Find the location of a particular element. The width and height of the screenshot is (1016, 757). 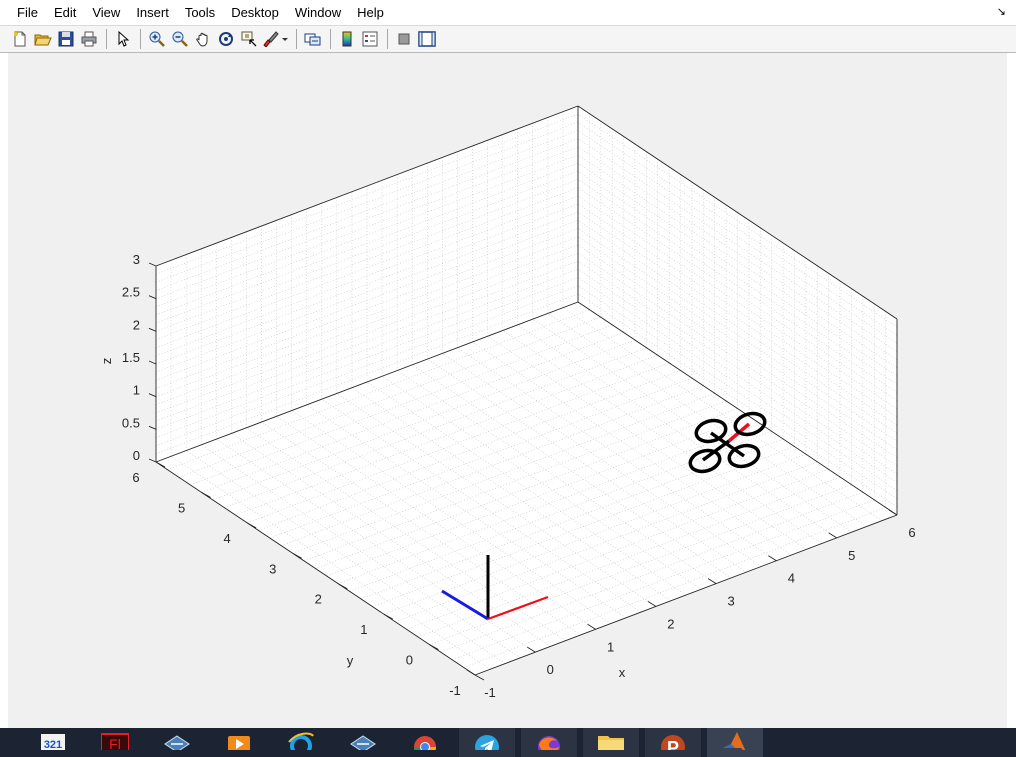

windows-taskbar: 321 Fl P is located at coordinates (508, 742).